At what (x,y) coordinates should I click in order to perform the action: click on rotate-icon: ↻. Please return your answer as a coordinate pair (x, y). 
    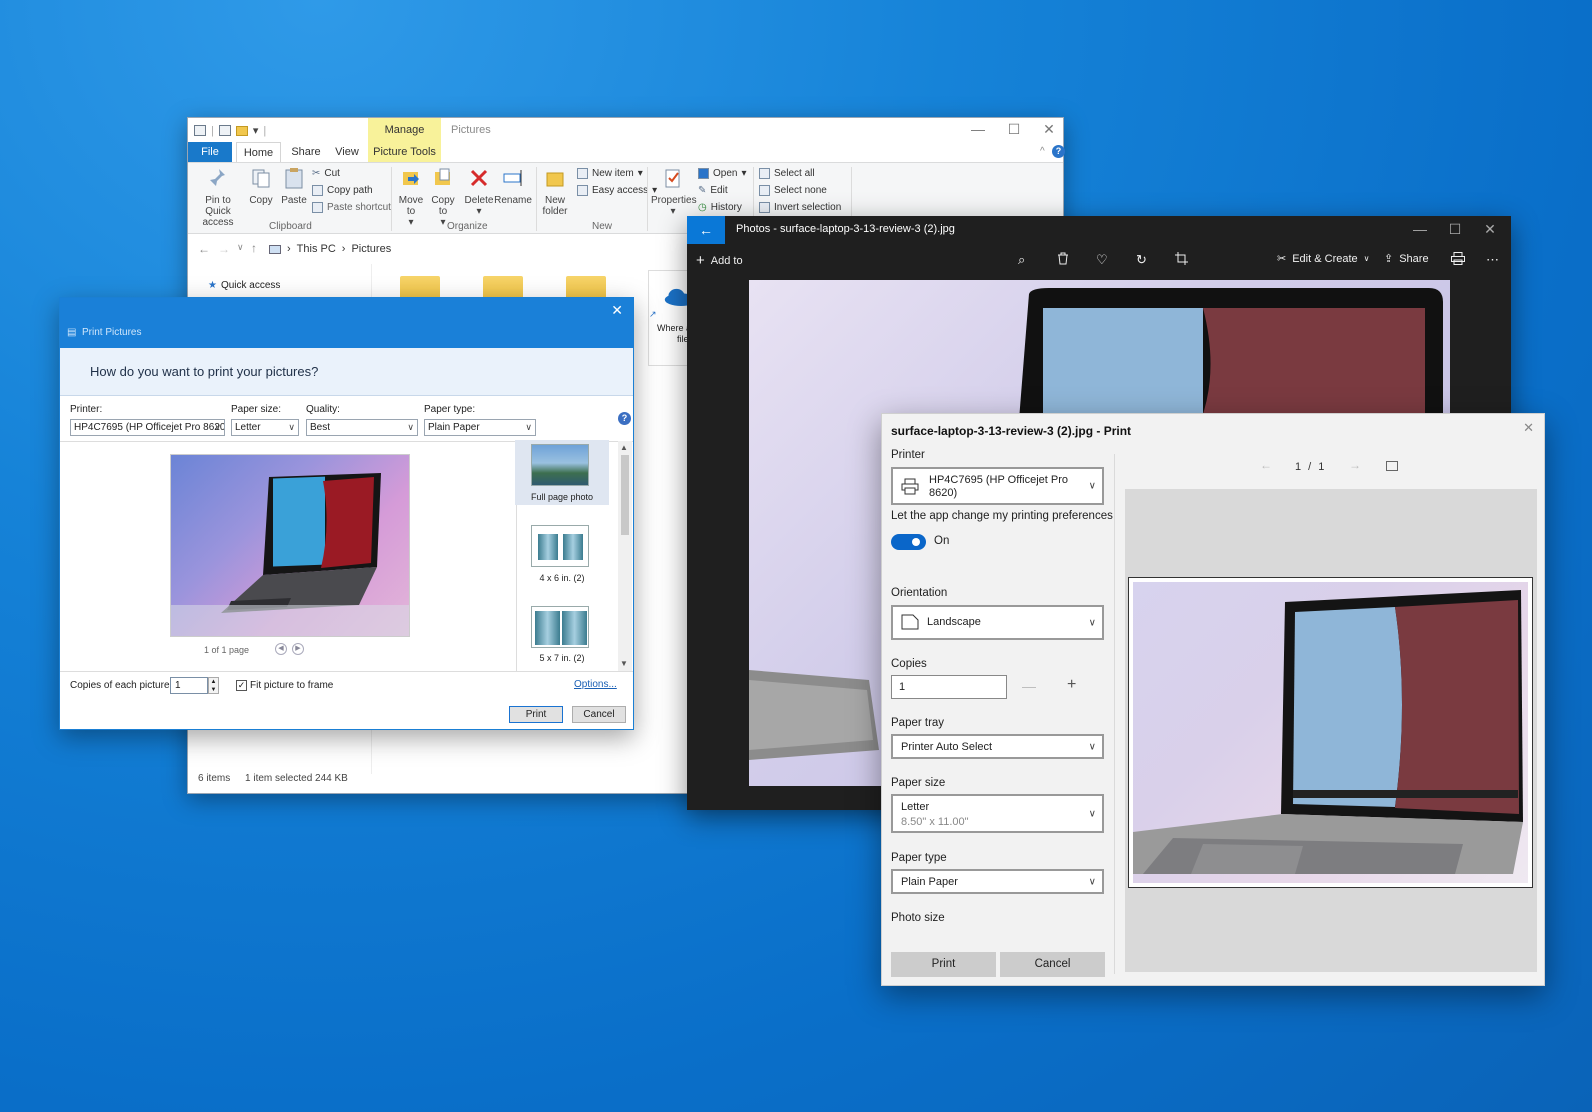
    Looking at the image, I should click on (1141, 260).